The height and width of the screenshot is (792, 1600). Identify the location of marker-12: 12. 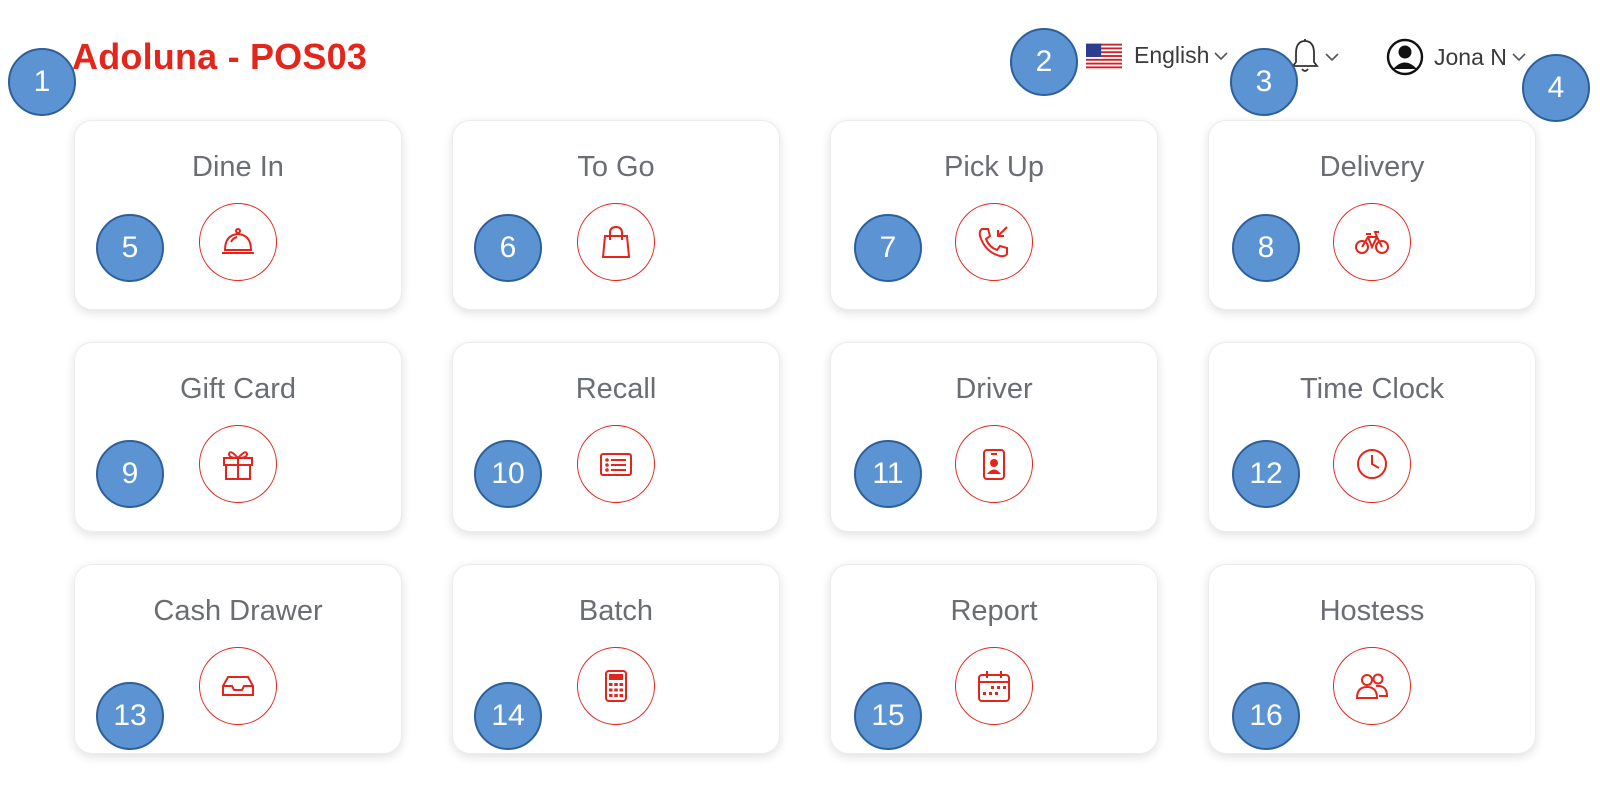
(1266, 474).